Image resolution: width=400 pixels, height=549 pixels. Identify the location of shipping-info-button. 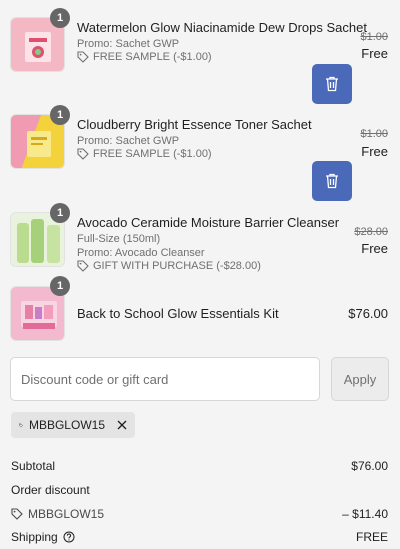
(69, 537).